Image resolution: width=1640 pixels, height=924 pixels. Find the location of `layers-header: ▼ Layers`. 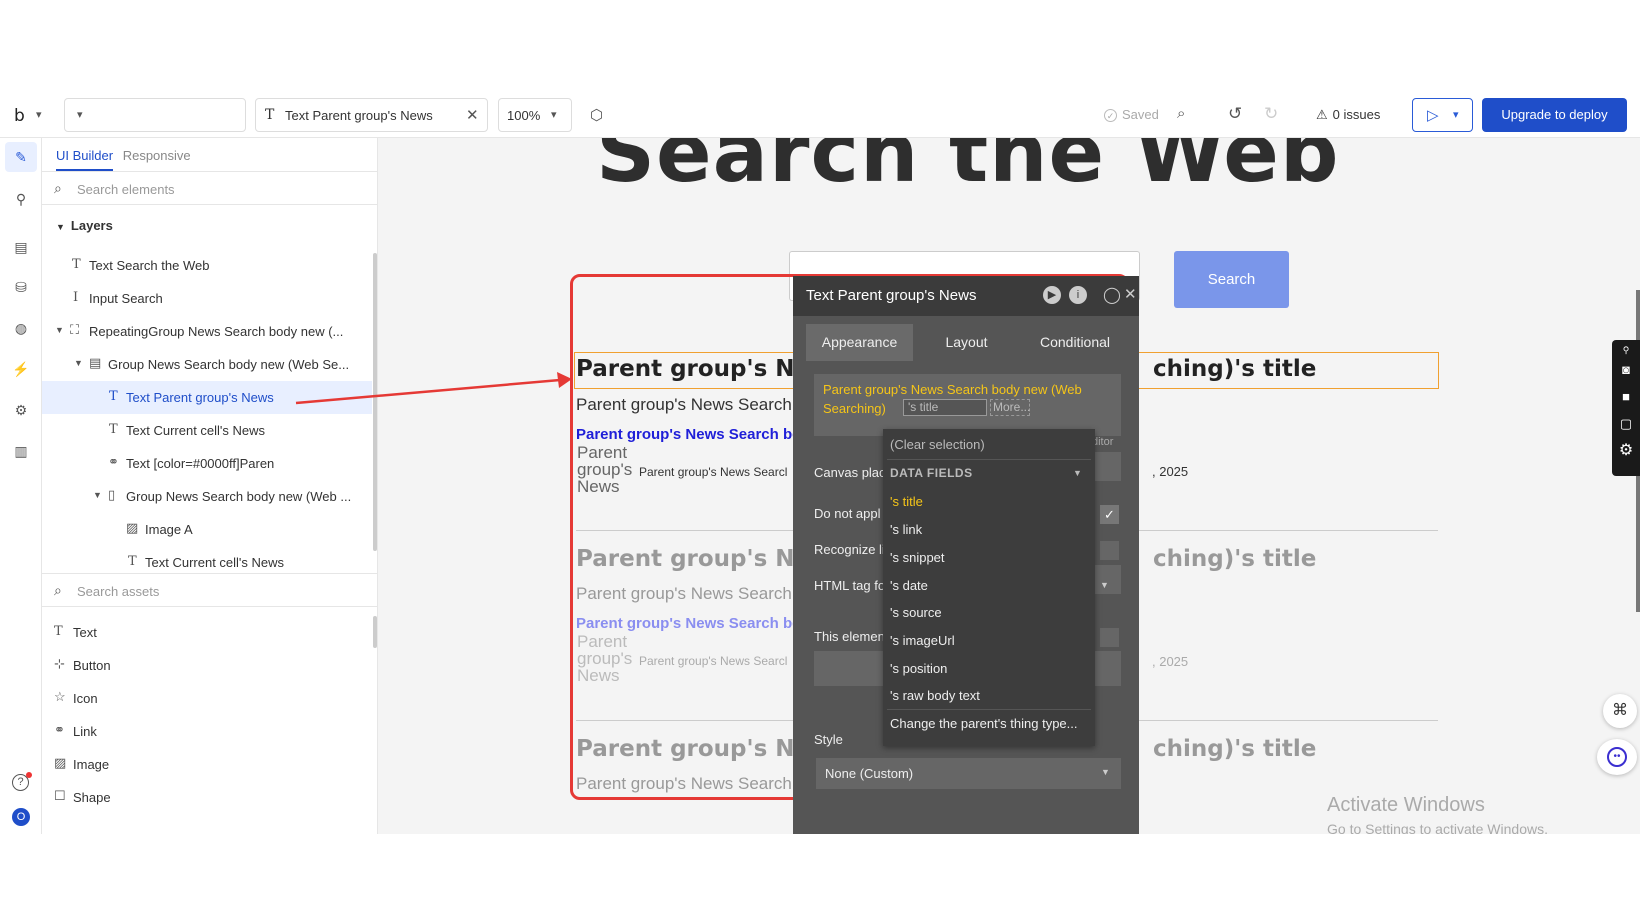

layers-header: ▼ Layers is located at coordinates (84, 225).